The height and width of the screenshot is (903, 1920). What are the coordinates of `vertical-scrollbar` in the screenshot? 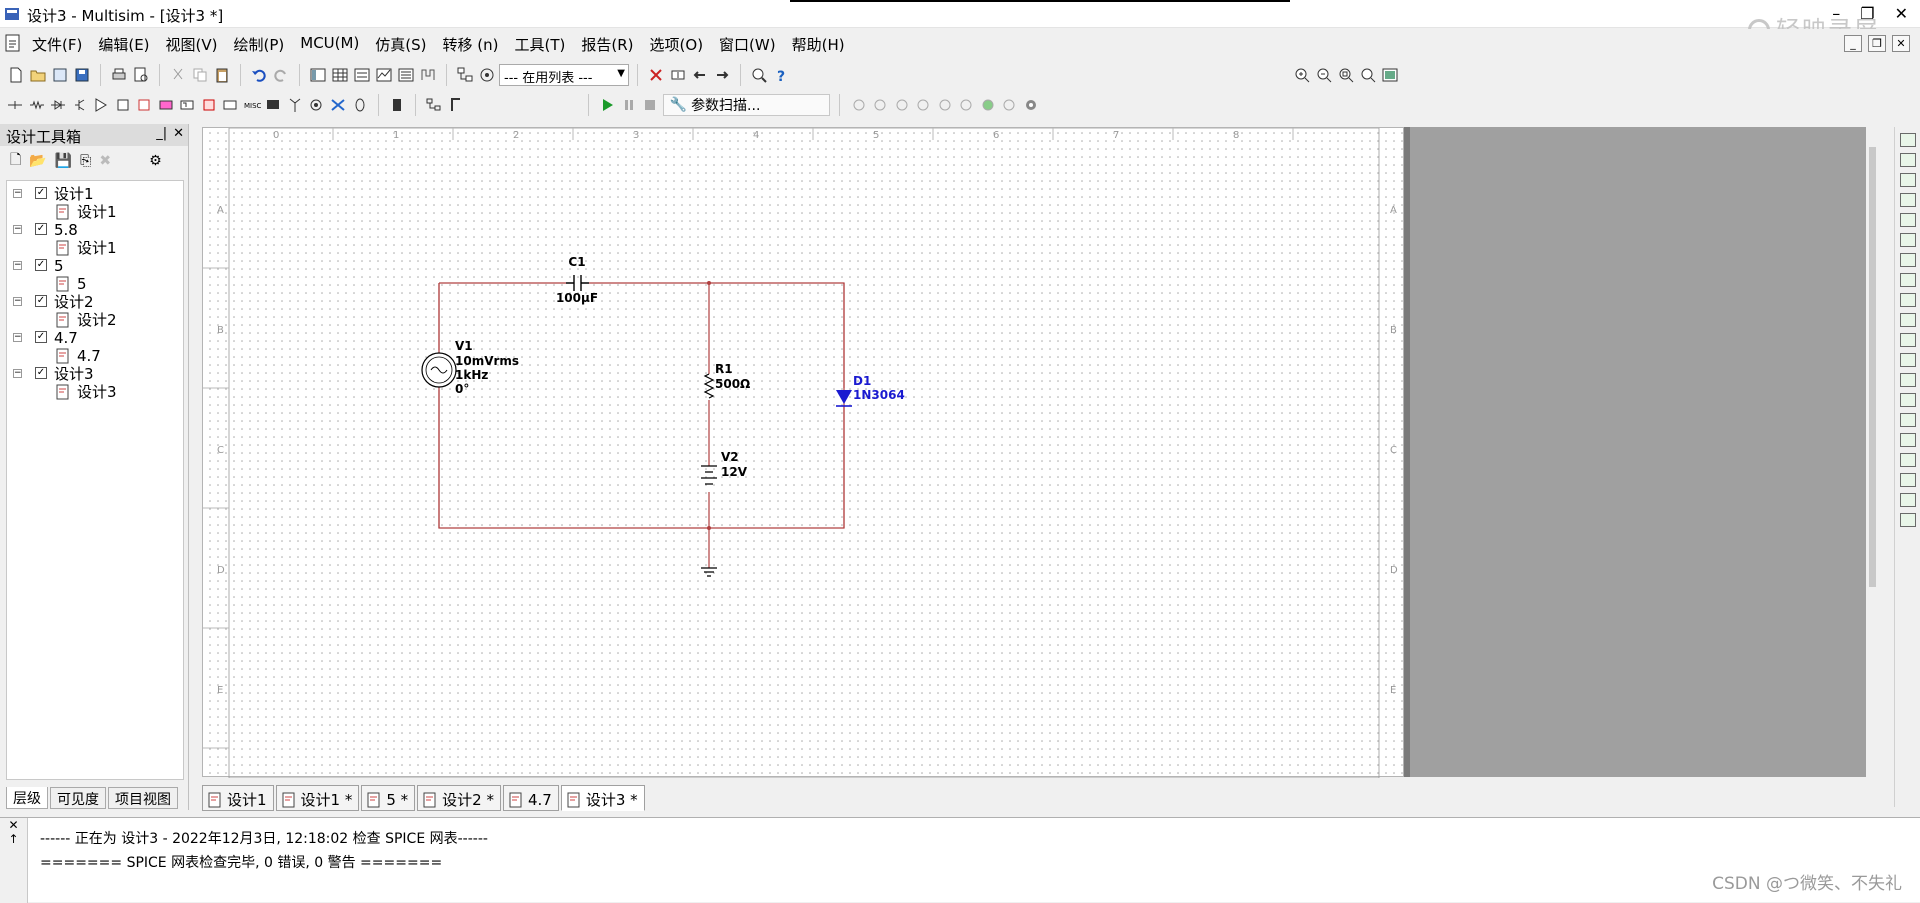 It's located at (1873, 452).